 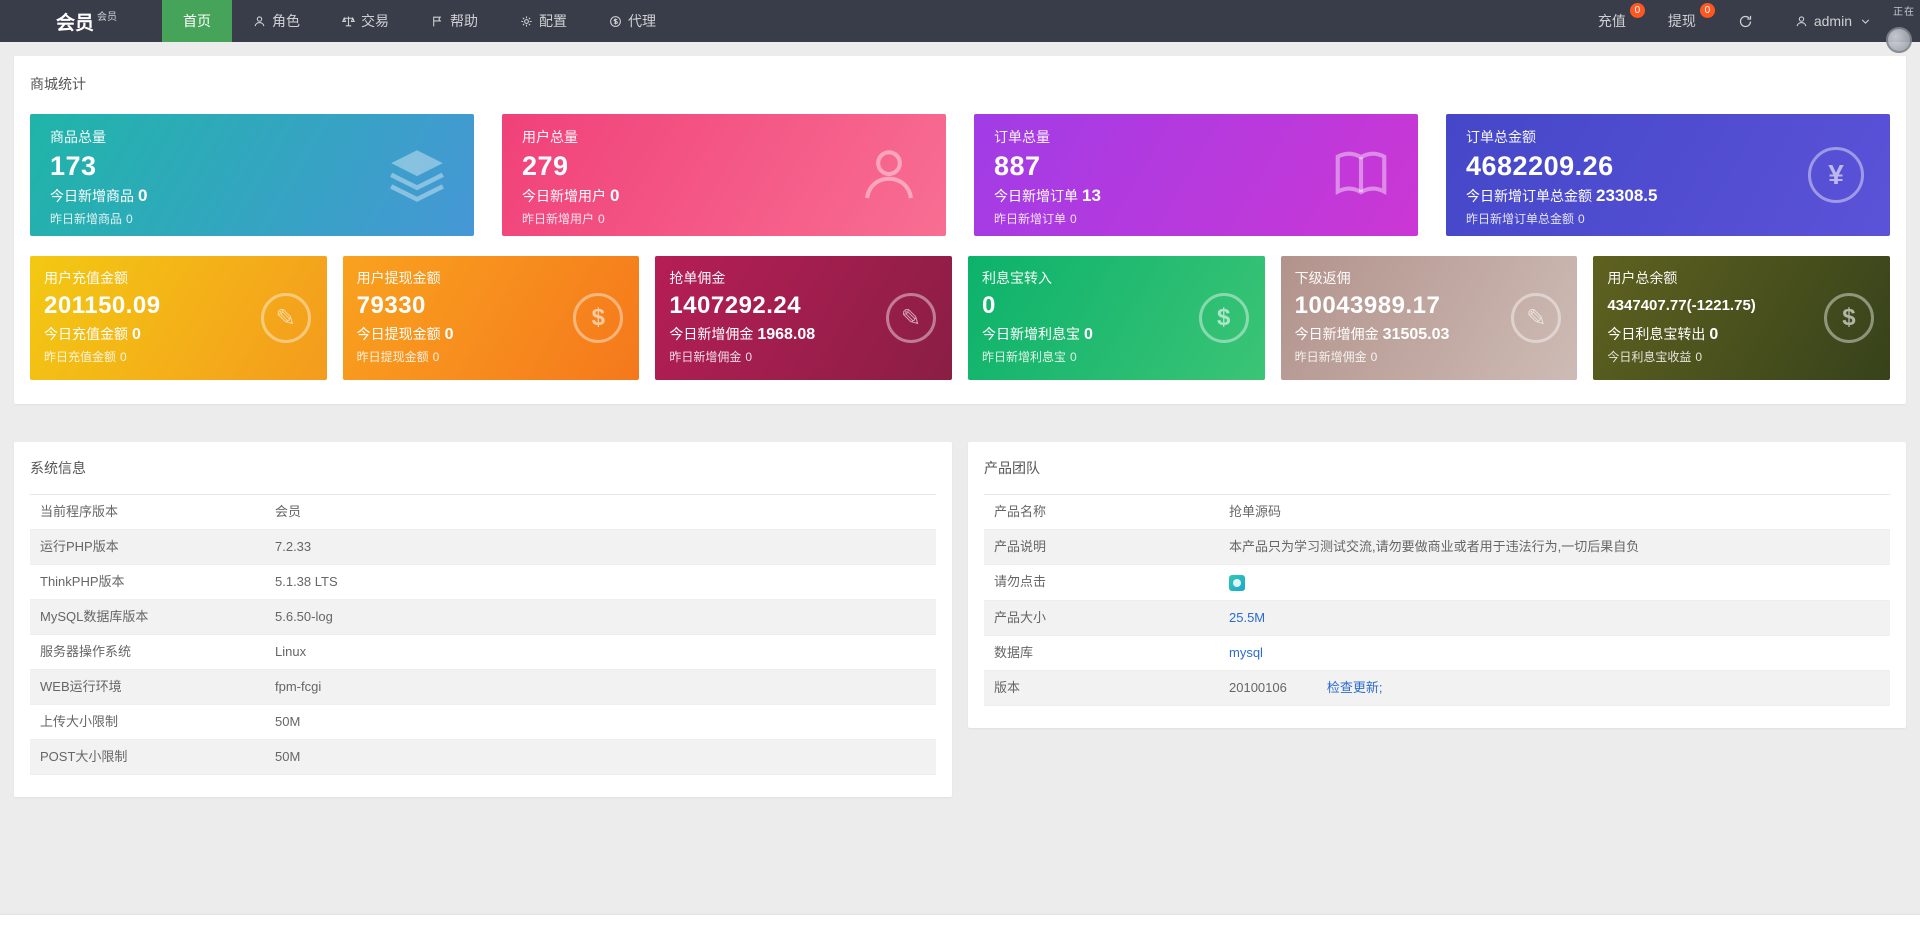 What do you see at coordinates (1741, 356) in the screenshot?
I see `stat-yesterday: 今日利息宝收益 0` at bounding box center [1741, 356].